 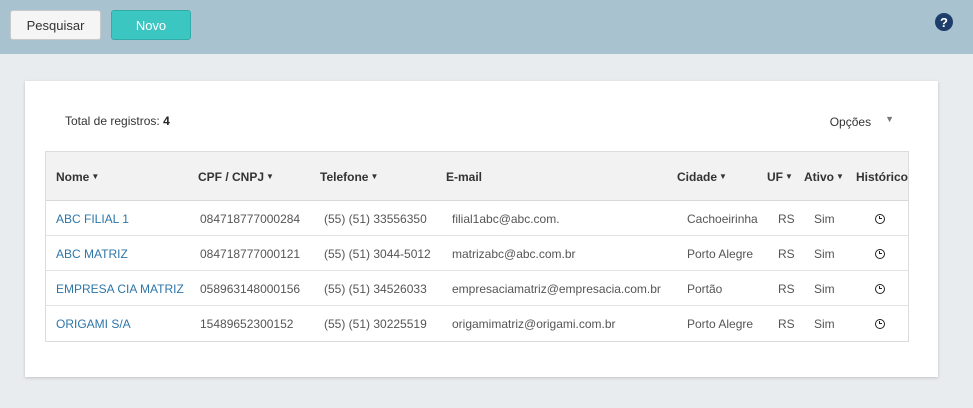 What do you see at coordinates (166, 121) in the screenshot?
I see `total-records-value: 4` at bounding box center [166, 121].